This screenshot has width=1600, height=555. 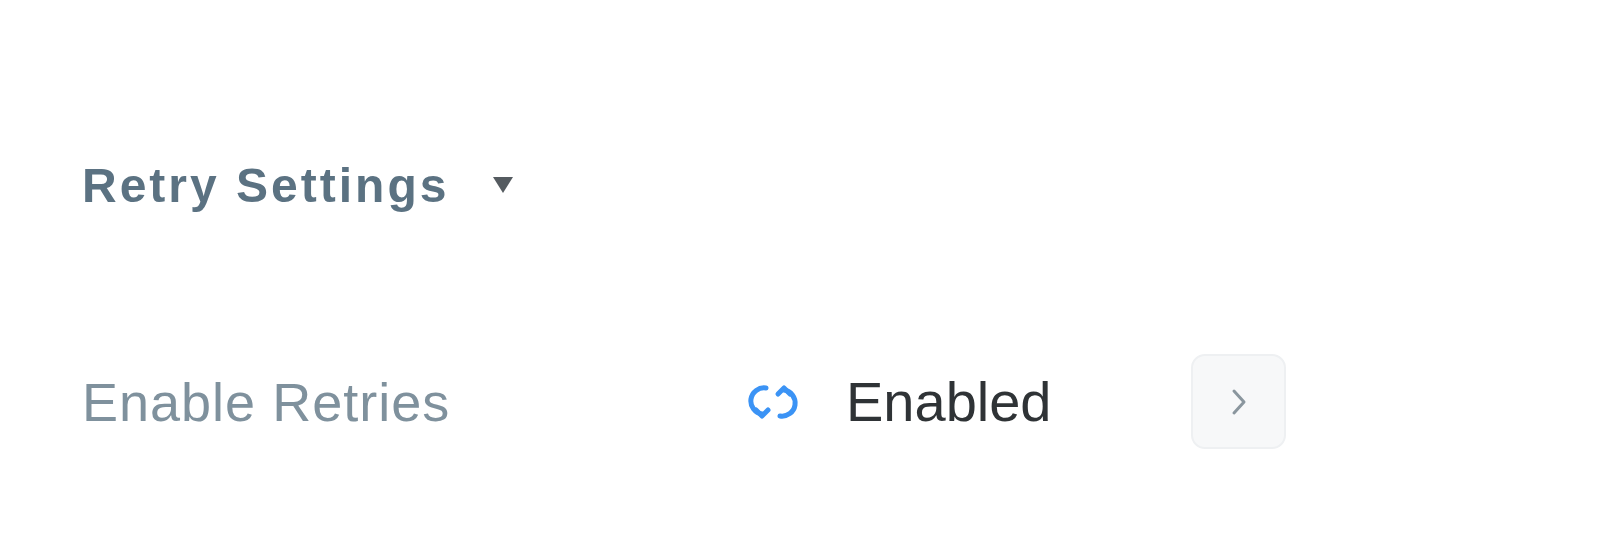 I want to click on setting-label: Enable Retries, so click(x=267, y=401).